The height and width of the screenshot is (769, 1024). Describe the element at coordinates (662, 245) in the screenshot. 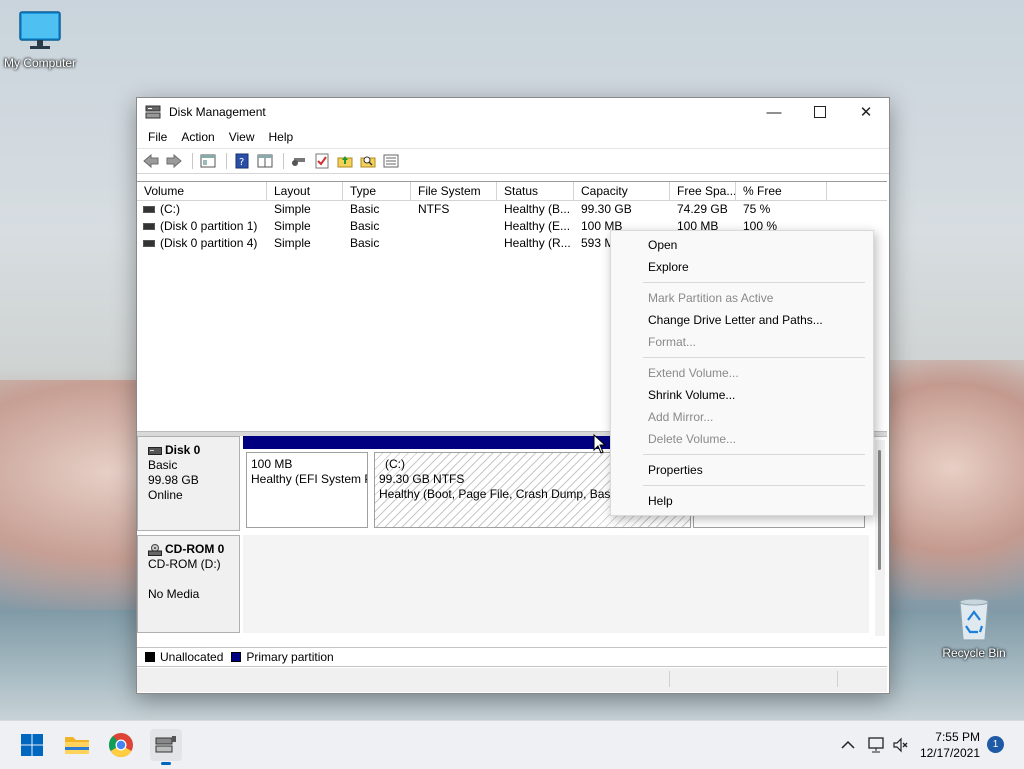

I see `menu-item-open: Open` at that location.